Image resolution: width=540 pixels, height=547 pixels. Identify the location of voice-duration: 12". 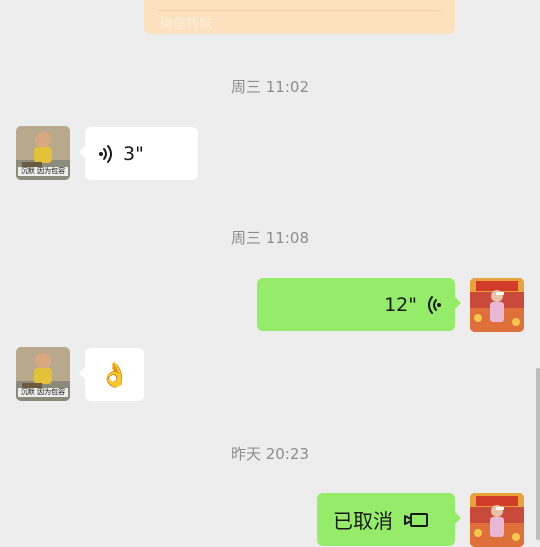
(400, 304).